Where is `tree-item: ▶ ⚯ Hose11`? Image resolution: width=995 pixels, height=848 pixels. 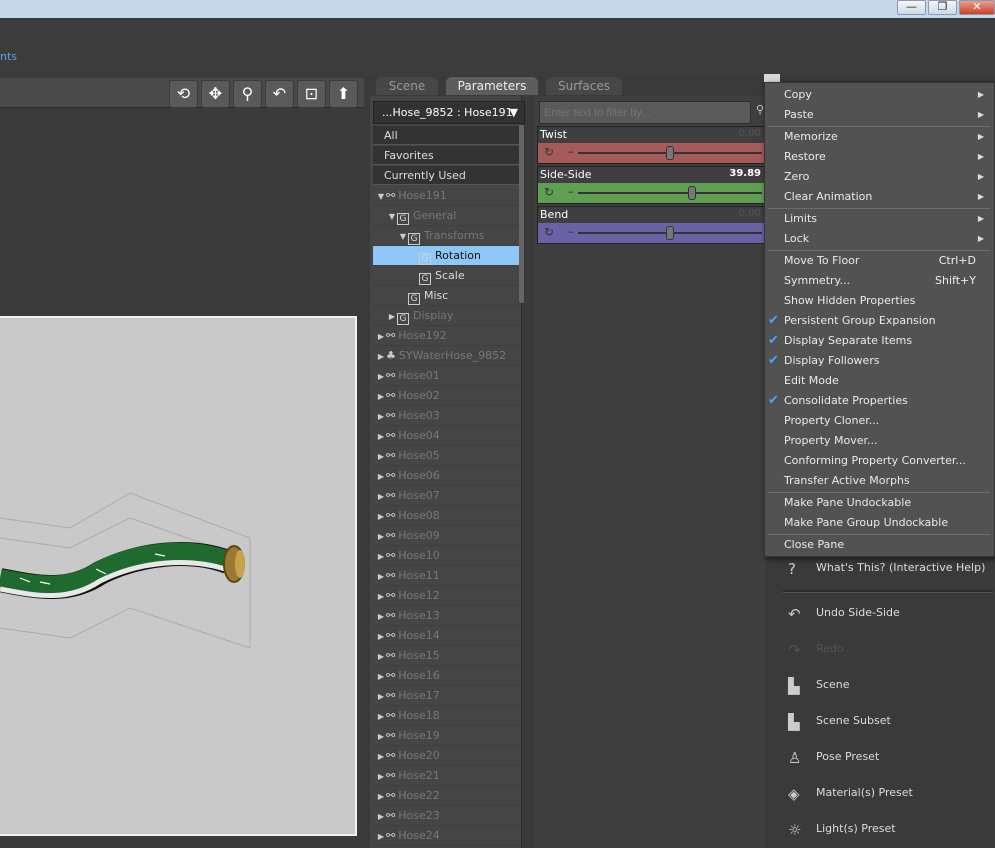 tree-item: ▶ ⚯ Hose11 is located at coordinates (446, 576).